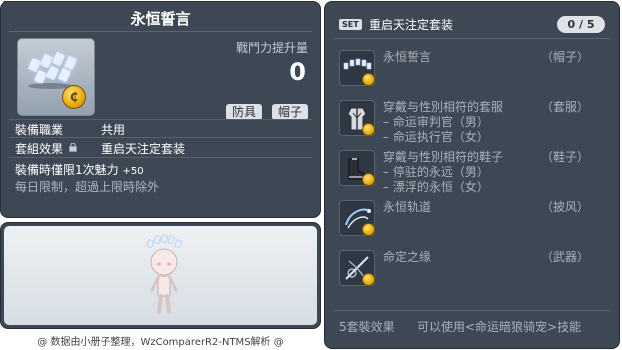 This screenshot has height=350, width=622. Describe the element at coordinates (160, 19) in the screenshot. I see `item-name: 永恒誓言` at that location.